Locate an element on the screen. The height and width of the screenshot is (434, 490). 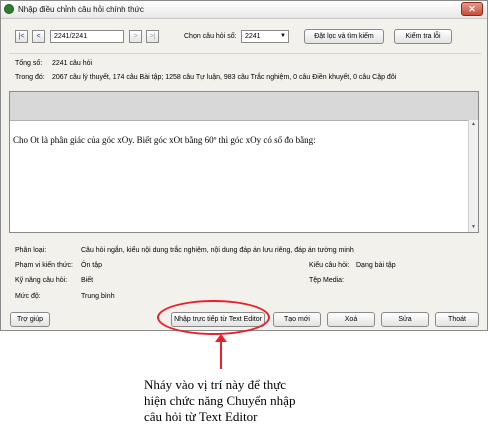
skill-value: Biết is located at coordinates (87, 280).